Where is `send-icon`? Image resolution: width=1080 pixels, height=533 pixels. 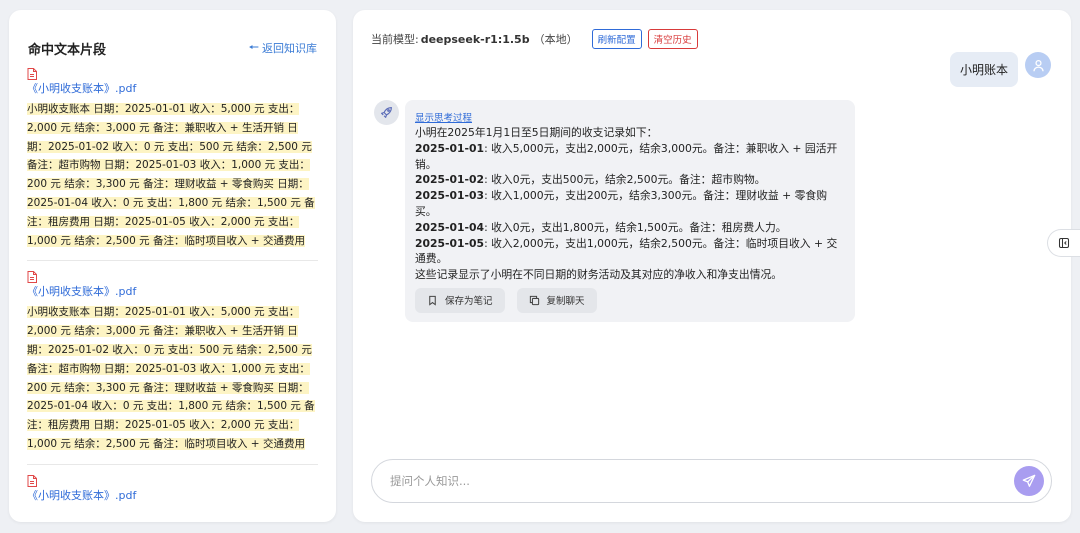 send-icon is located at coordinates (1029, 480).